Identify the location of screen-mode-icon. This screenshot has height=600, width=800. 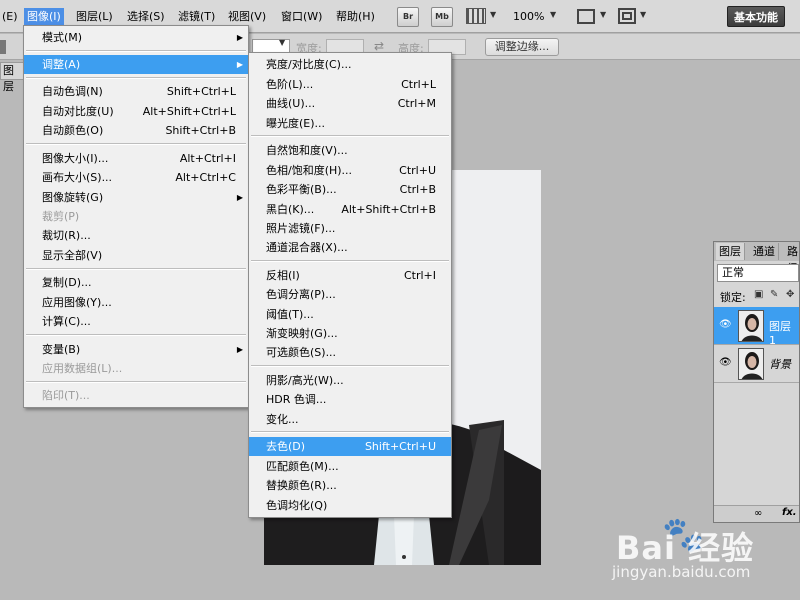
(627, 16).